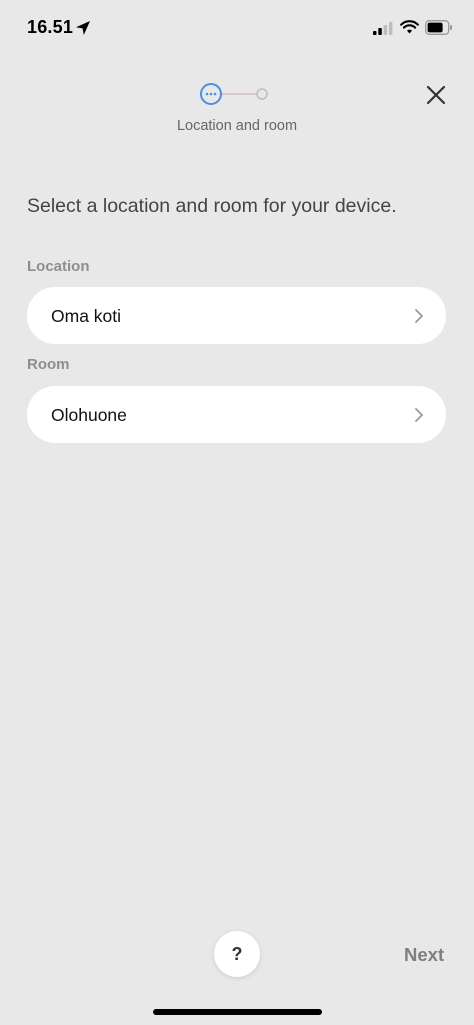  What do you see at coordinates (424, 955) in the screenshot?
I see `next-button: Next` at bounding box center [424, 955].